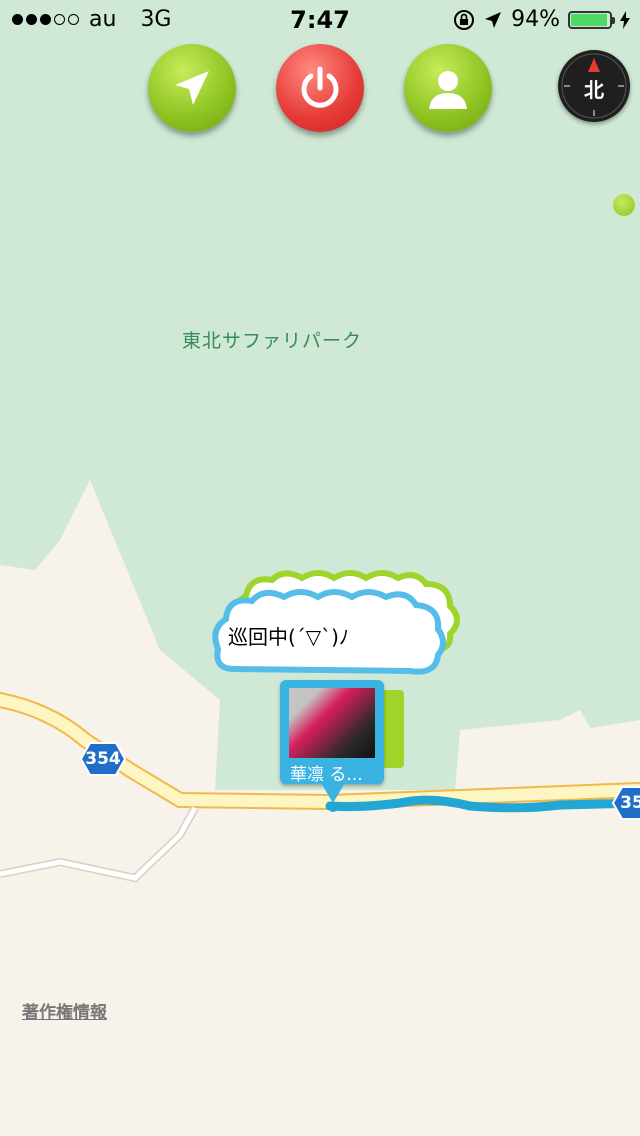 Image resolution: width=640 pixels, height=1136 pixels. Describe the element at coordinates (320, 20) in the screenshot. I see `status-bar: au 3G 7:47 94%` at that location.